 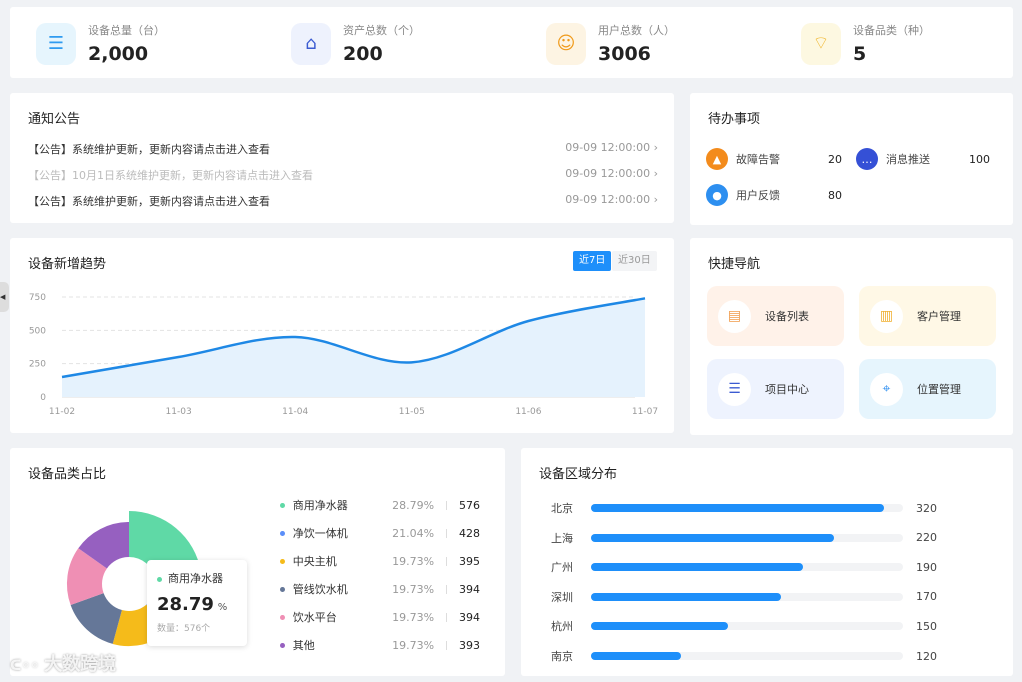 What do you see at coordinates (758, 159) in the screenshot?
I see `todo-label: 故障告警` at bounding box center [758, 159].